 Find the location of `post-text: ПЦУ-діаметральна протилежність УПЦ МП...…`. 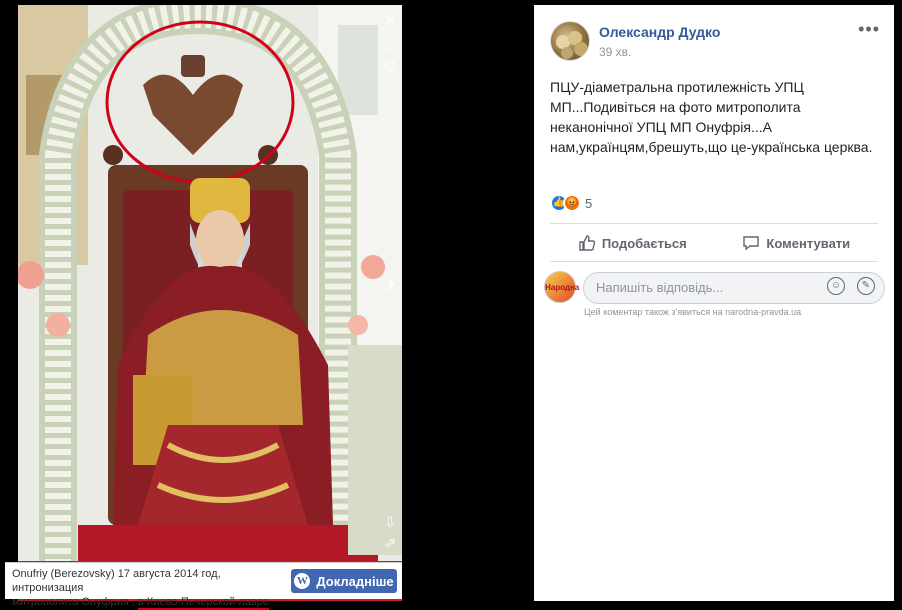

post-text: ПЦУ-діаметральна протилежність УПЦ МП...… is located at coordinates (711, 117).